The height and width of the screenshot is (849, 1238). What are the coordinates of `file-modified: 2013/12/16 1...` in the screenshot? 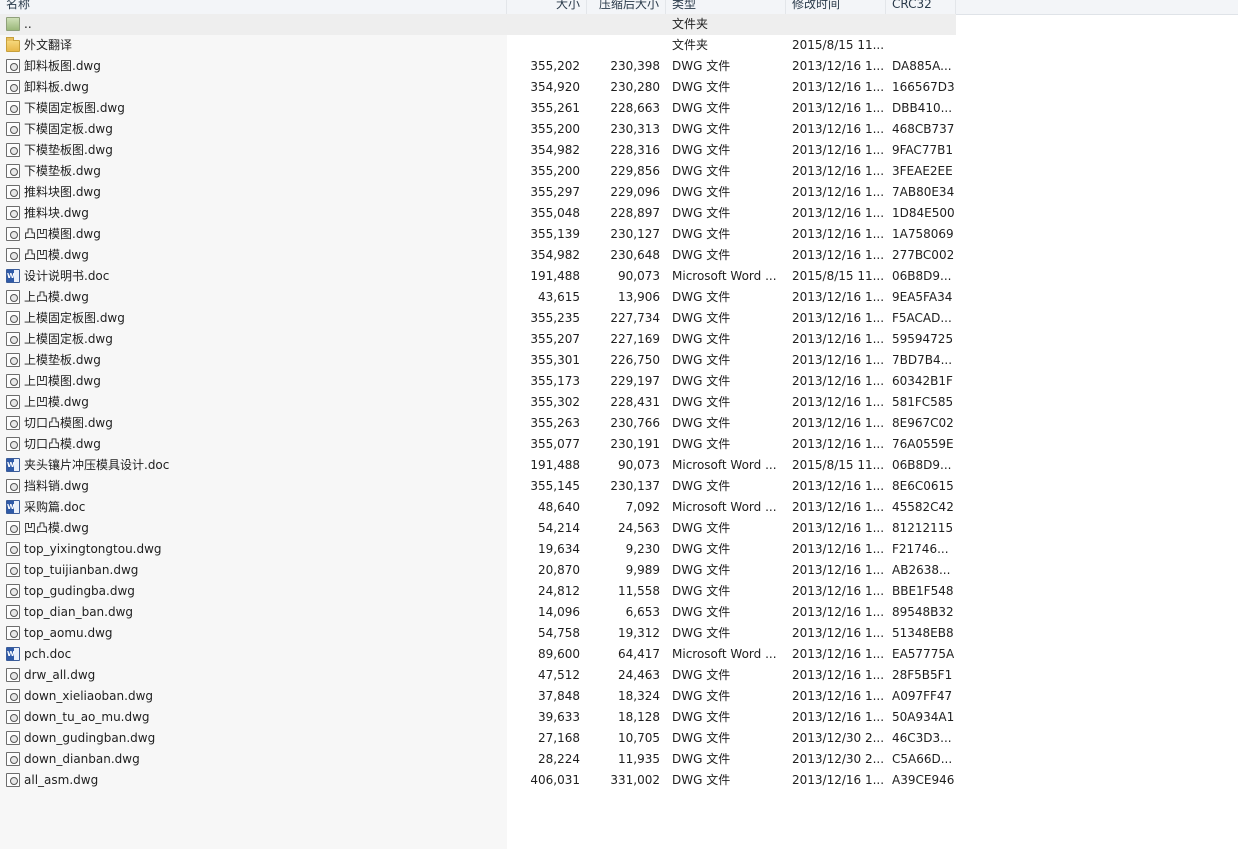 It's located at (838, 192).